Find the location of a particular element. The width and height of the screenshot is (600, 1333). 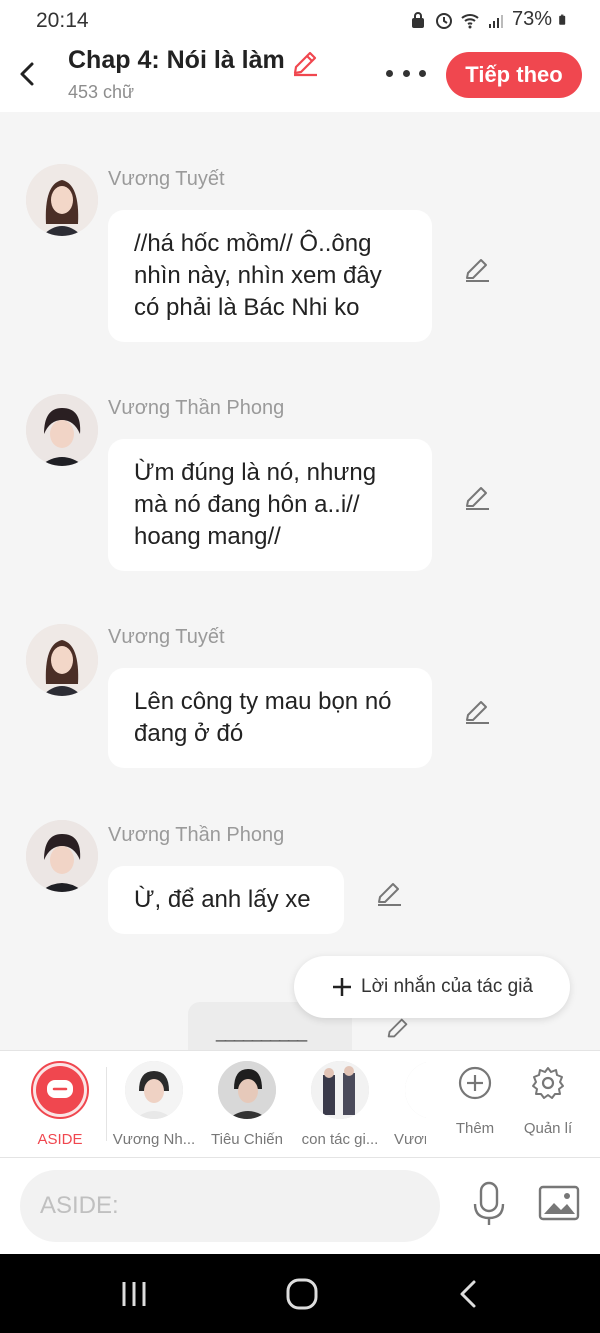

word-count: 453 chữ is located at coordinates (101, 92).